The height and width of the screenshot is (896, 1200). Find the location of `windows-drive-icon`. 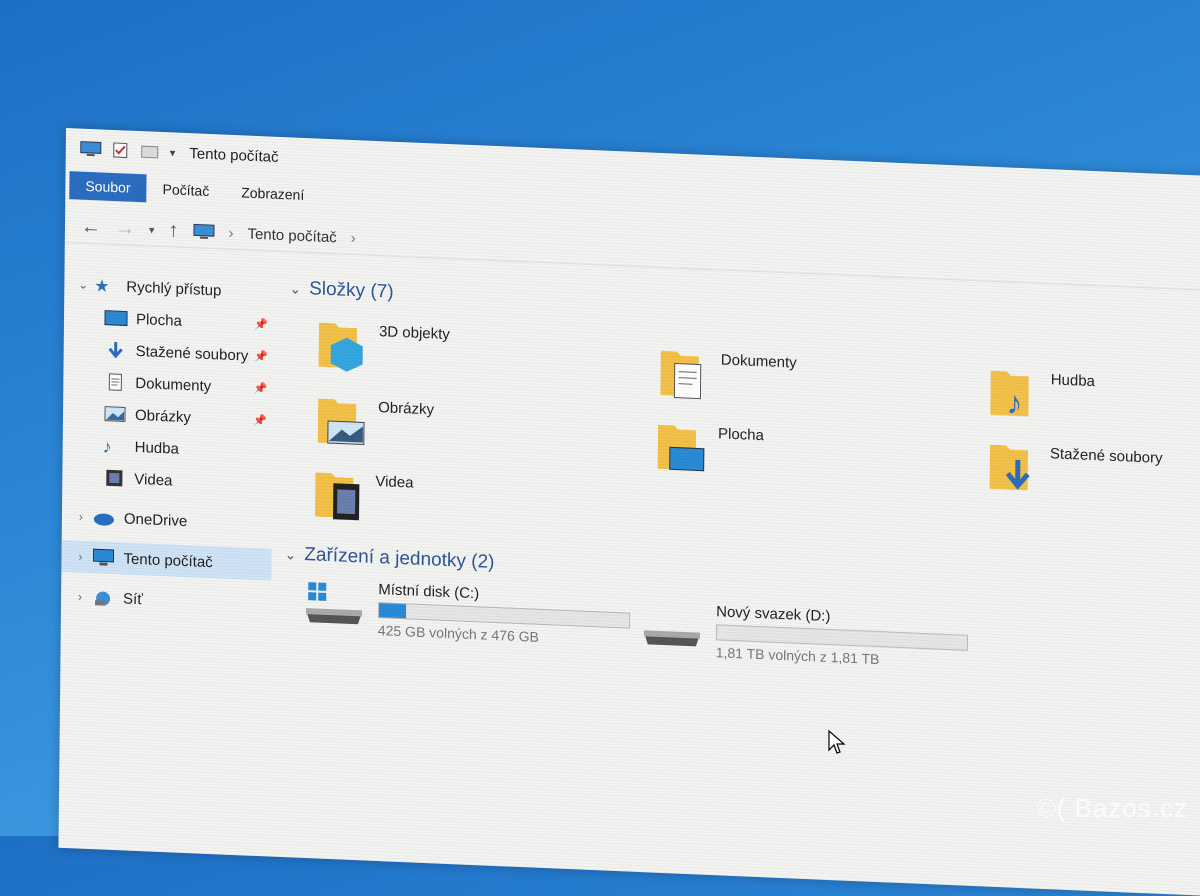

windows-drive-icon is located at coordinates (335, 604).